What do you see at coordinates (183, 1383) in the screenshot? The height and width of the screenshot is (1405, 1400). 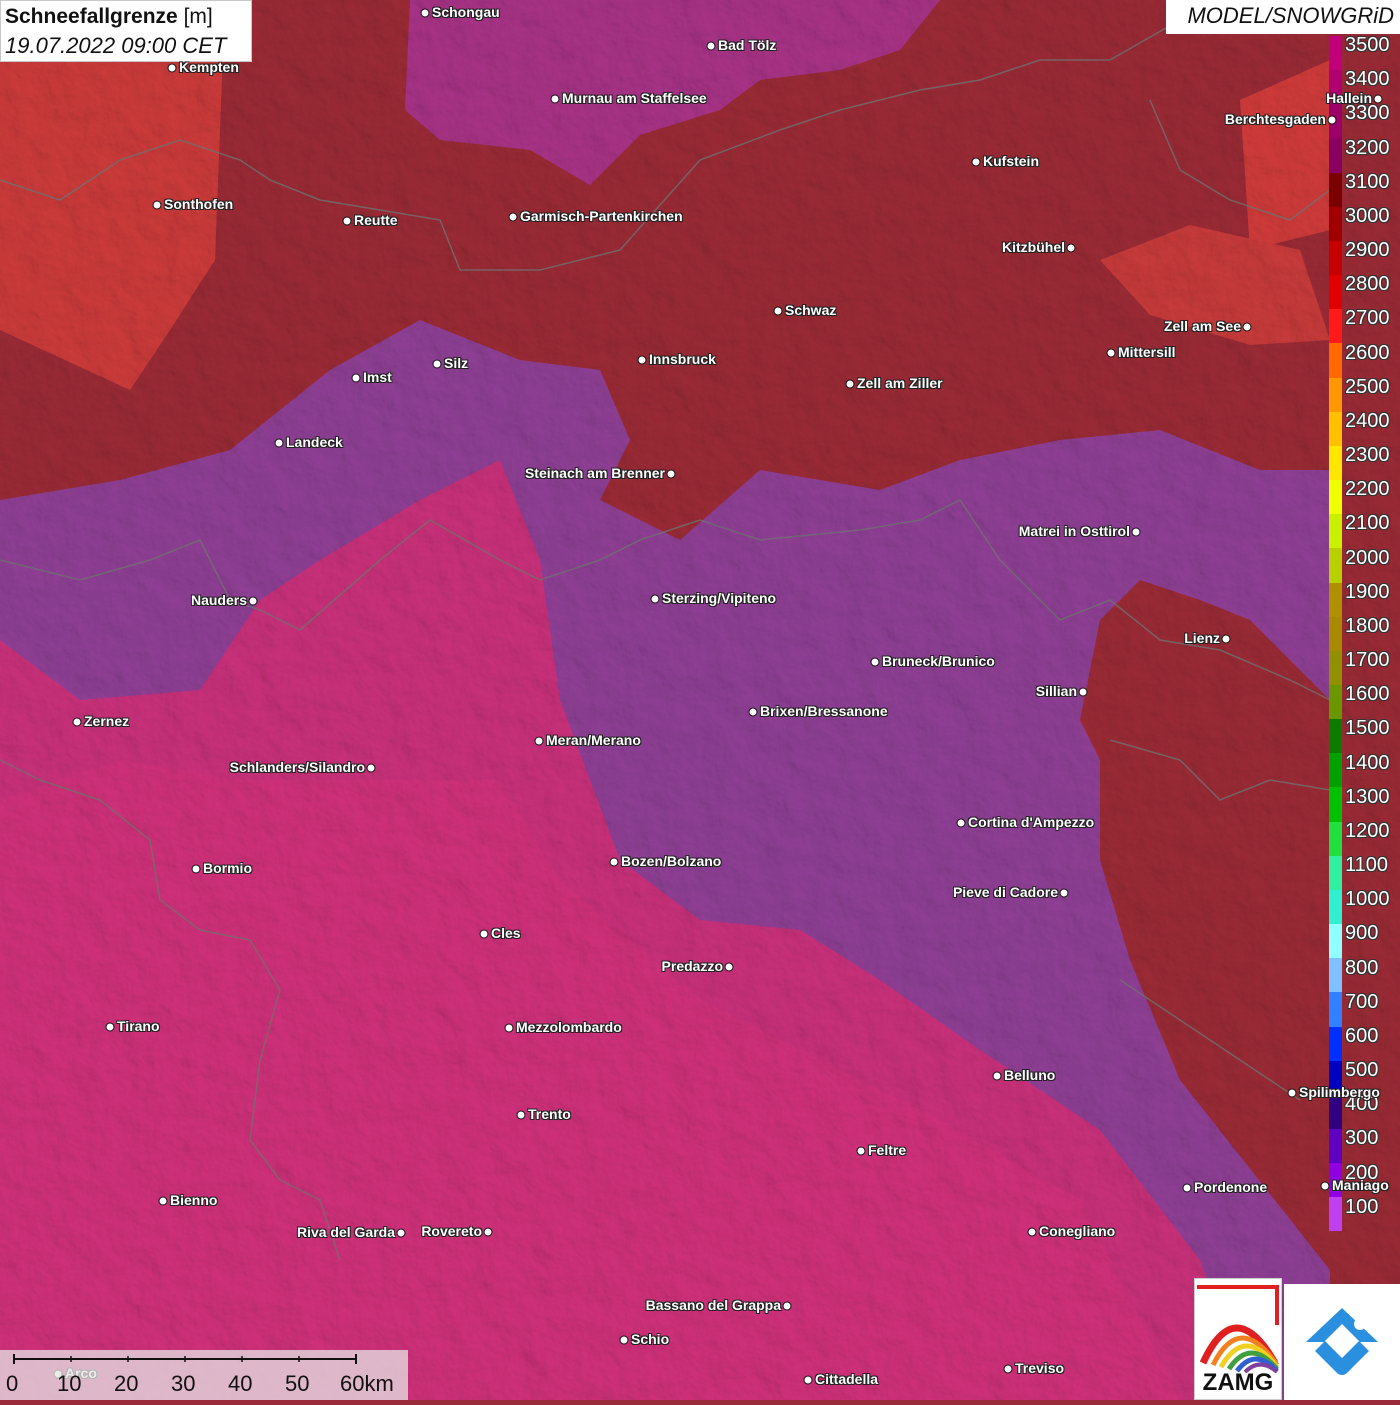 I see `scale-label: 30` at bounding box center [183, 1383].